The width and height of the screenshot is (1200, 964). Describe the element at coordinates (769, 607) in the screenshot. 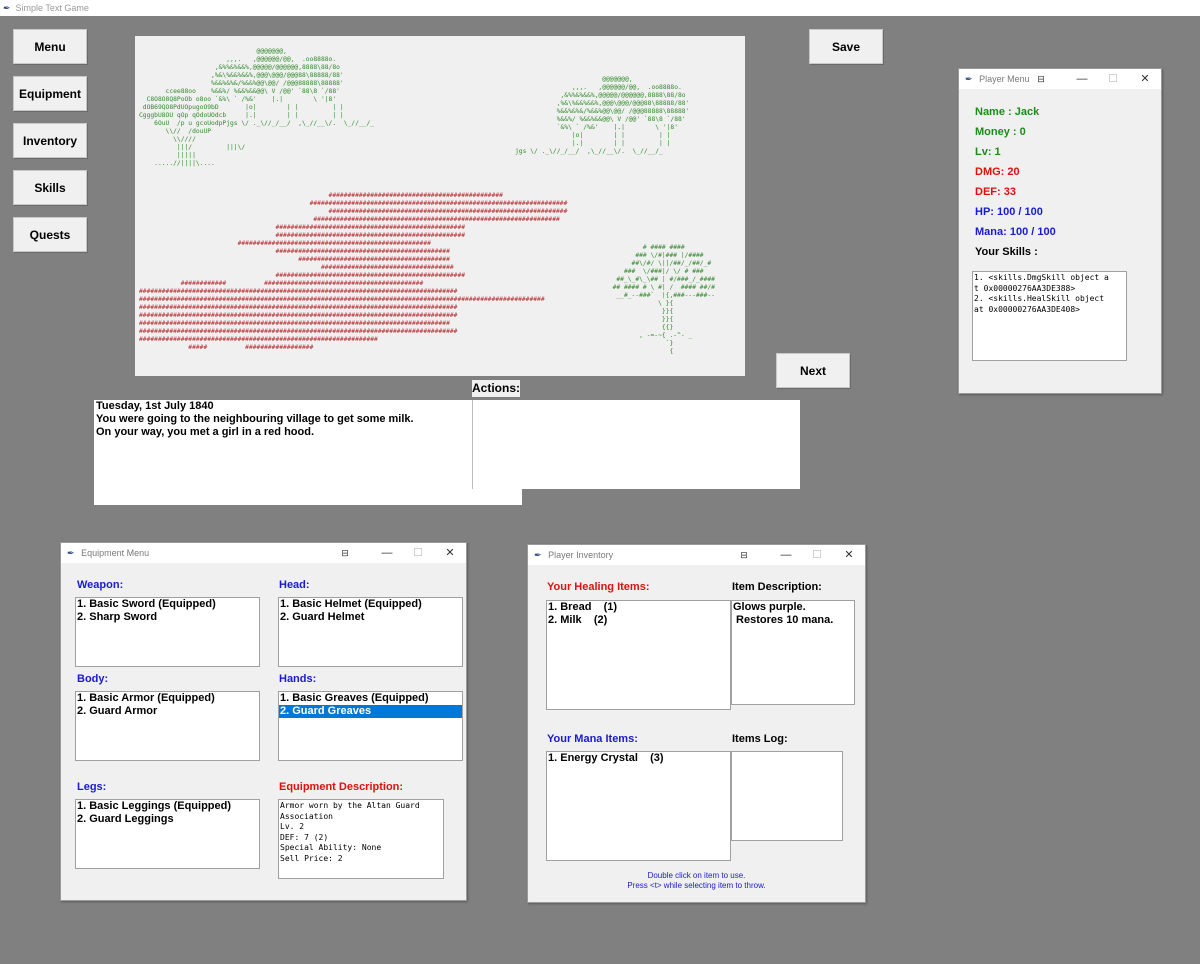

I see `item-description-line: Glows purple.` at that location.